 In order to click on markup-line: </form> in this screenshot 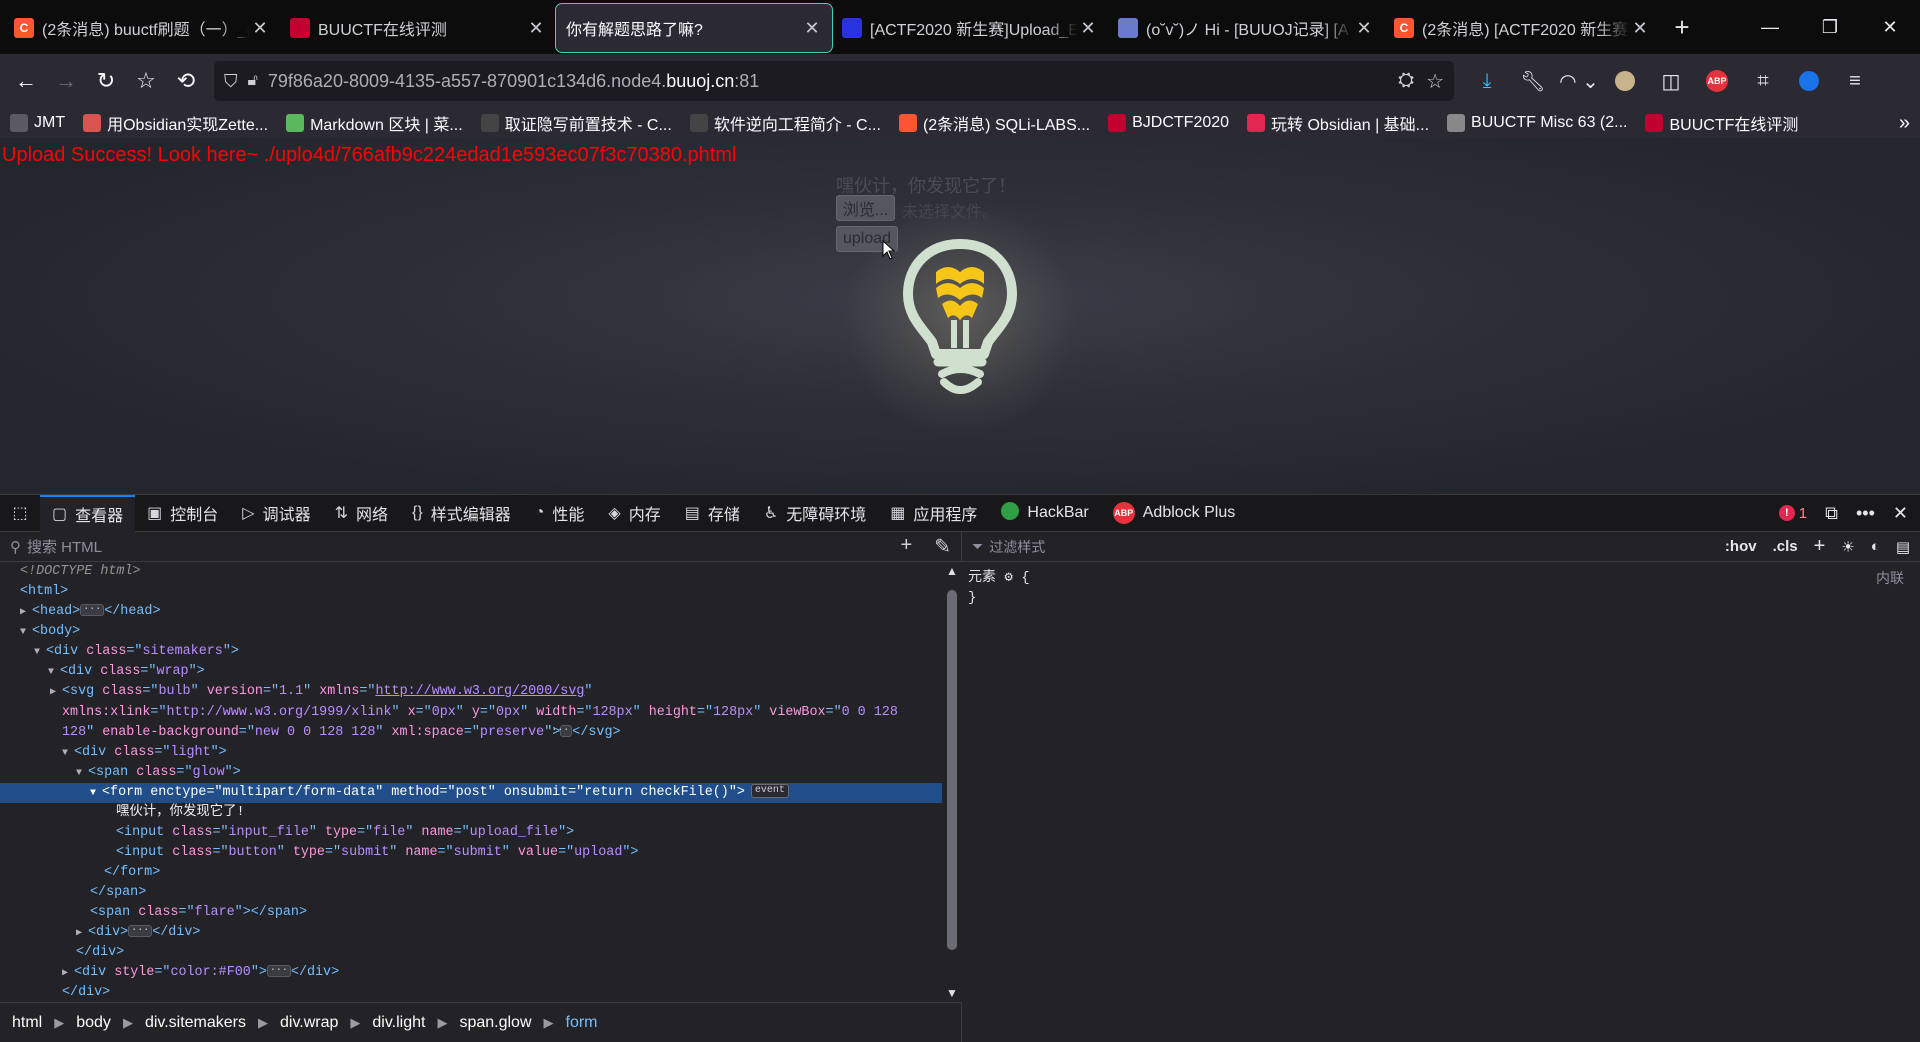, I will do `click(471, 873)`.